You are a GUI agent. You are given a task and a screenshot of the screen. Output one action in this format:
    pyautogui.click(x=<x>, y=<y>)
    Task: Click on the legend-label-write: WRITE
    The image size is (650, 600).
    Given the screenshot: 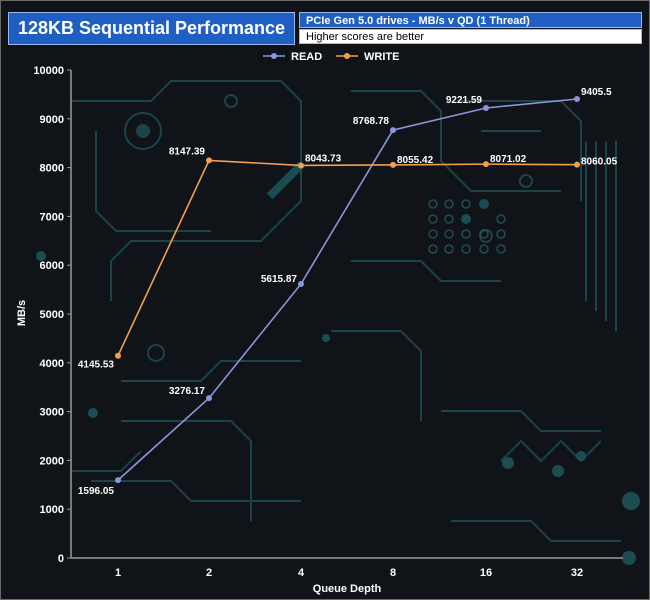 What is the action you would take?
    pyautogui.click(x=381, y=57)
    